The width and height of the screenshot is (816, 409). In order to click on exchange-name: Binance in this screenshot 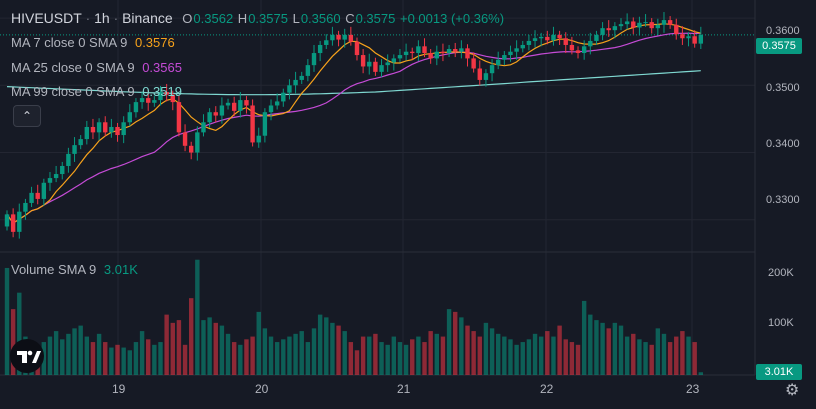, I will do `click(147, 18)`.